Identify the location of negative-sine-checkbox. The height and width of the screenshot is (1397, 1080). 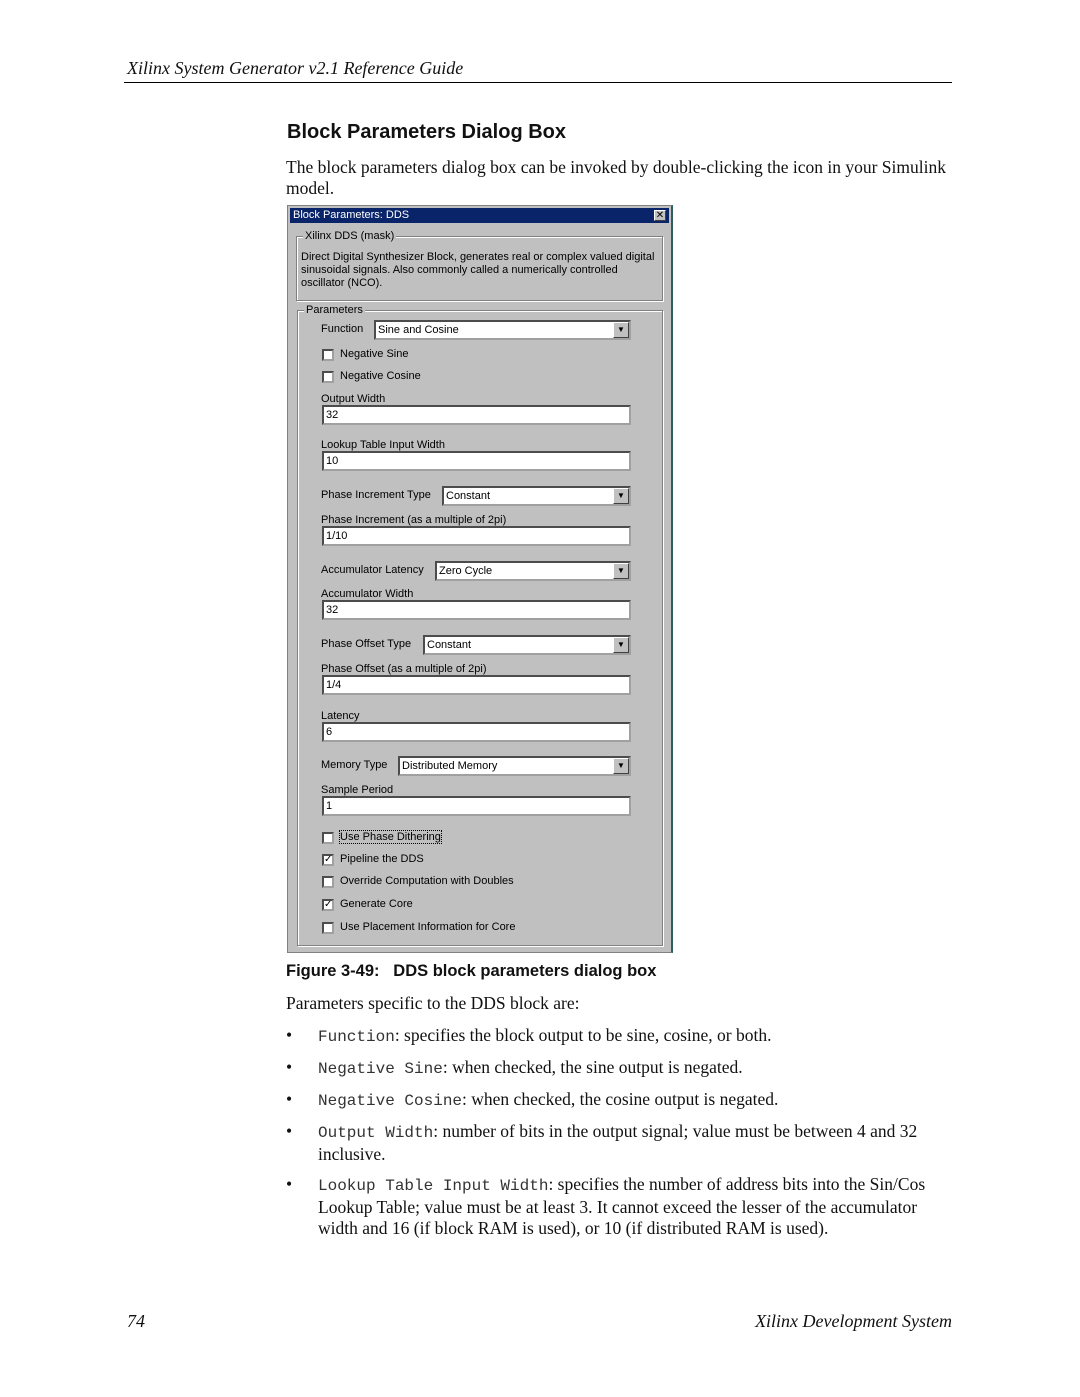
(328, 355).